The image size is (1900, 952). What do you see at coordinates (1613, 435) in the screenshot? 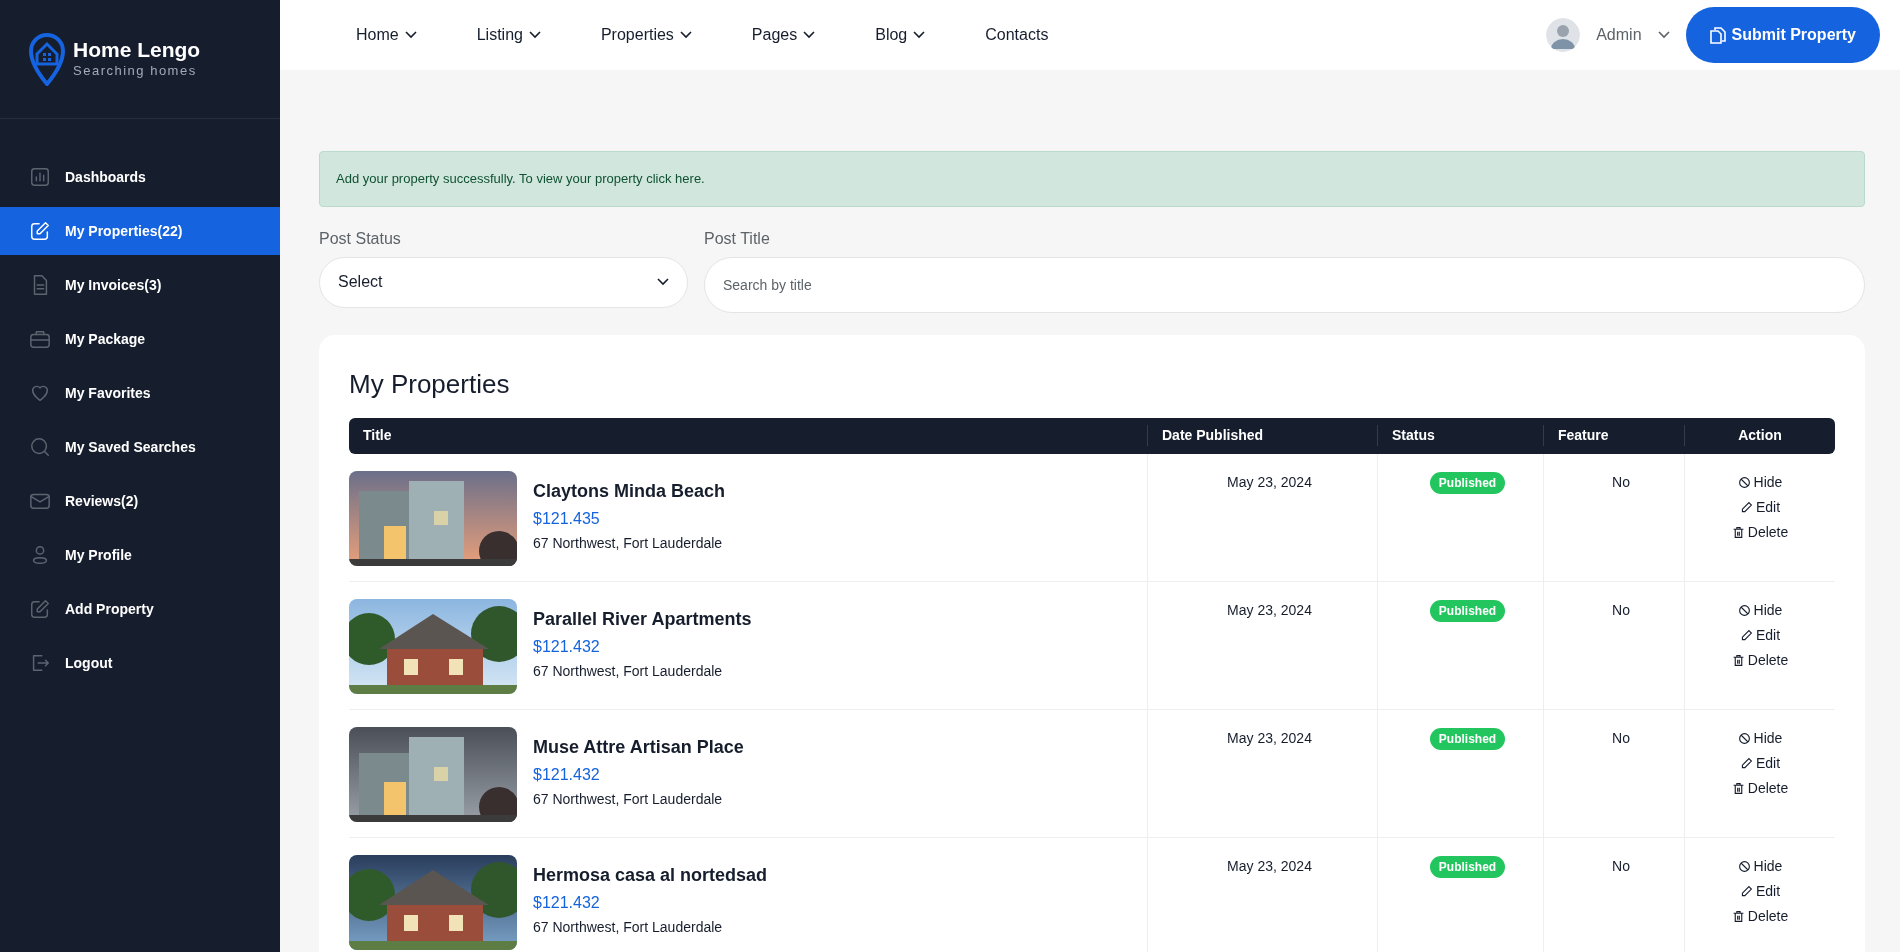
I see `column-header: Feature` at bounding box center [1613, 435].